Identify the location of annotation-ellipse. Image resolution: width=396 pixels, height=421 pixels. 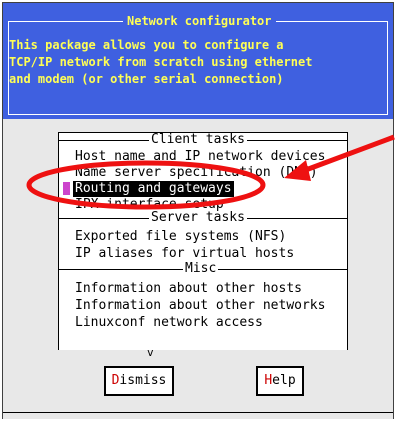
(146, 185).